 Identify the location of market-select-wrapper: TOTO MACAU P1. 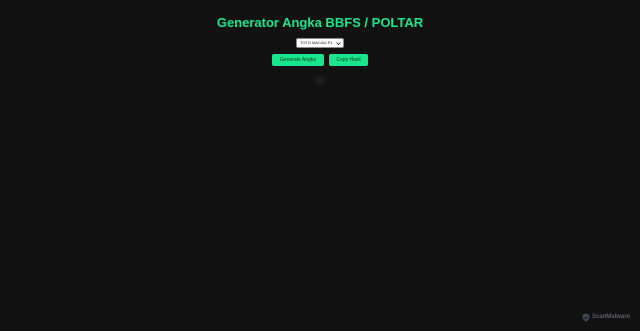
(320, 43).